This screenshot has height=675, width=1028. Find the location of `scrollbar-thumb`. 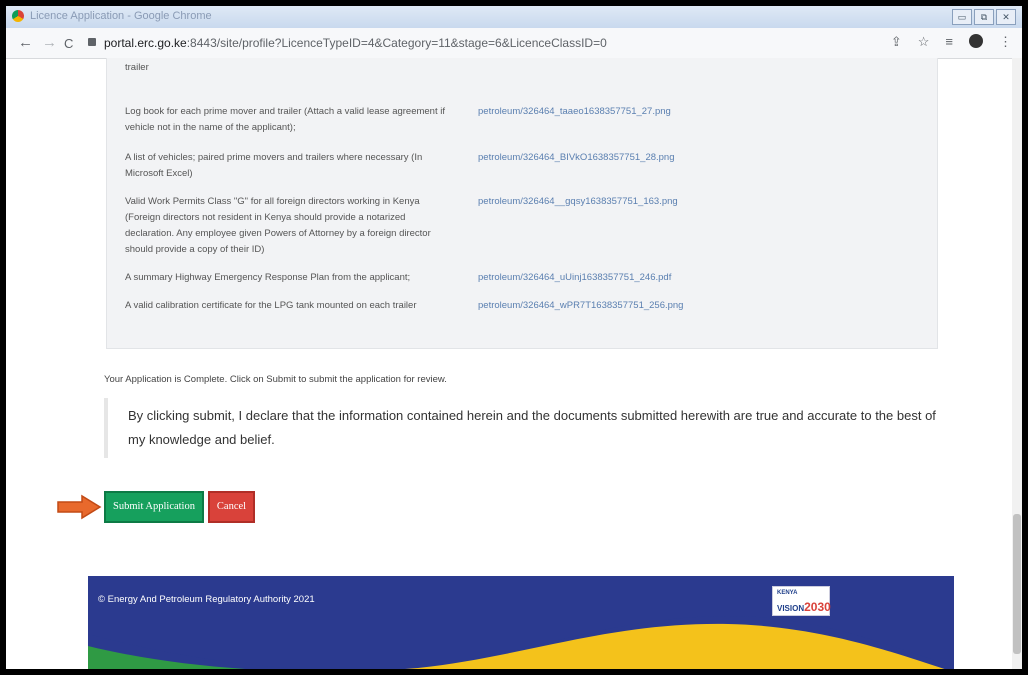

scrollbar-thumb is located at coordinates (1017, 584).